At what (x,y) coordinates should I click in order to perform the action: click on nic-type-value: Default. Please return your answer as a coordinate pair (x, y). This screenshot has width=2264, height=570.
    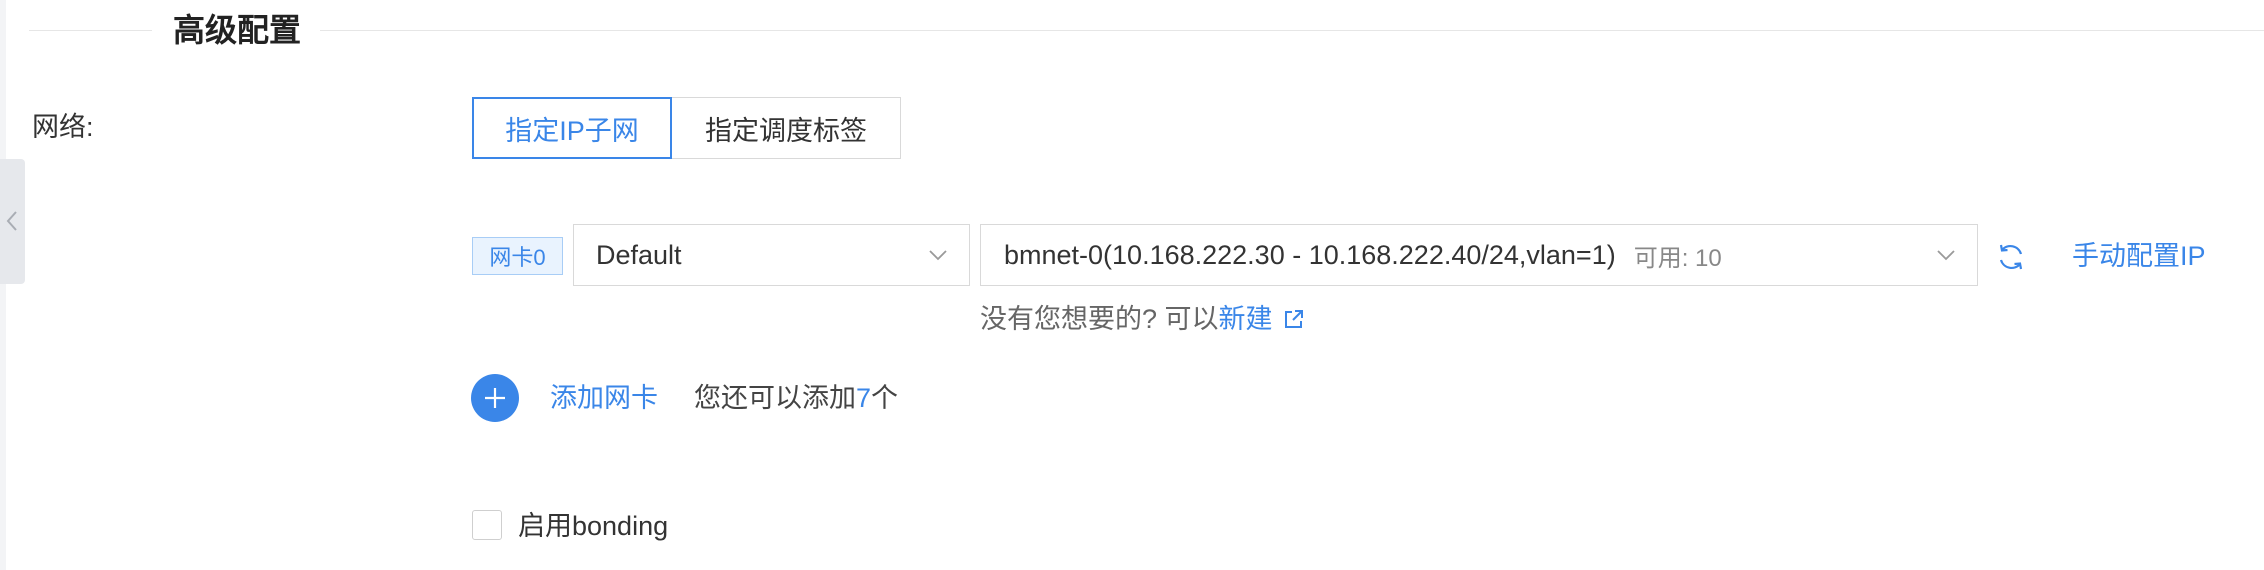
    Looking at the image, I should click on (639, 254).